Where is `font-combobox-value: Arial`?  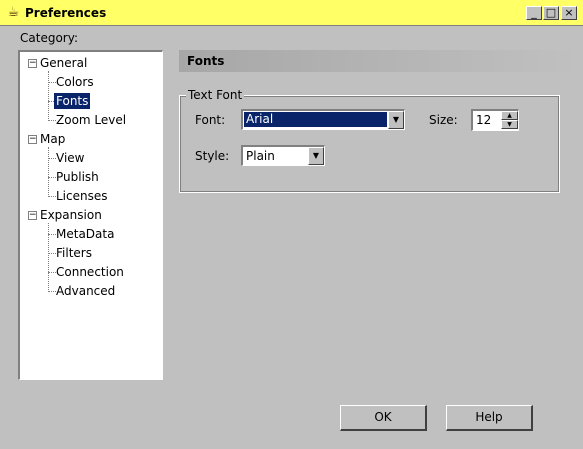 font-combobox-value: Arial is located at coordinates (315, 119).